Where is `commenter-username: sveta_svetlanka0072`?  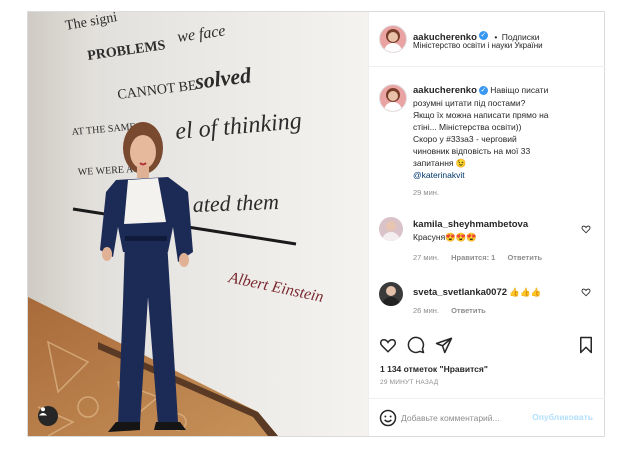 commenter-username: sveta_svetlanka0072 is located at coordinates (460, 292).